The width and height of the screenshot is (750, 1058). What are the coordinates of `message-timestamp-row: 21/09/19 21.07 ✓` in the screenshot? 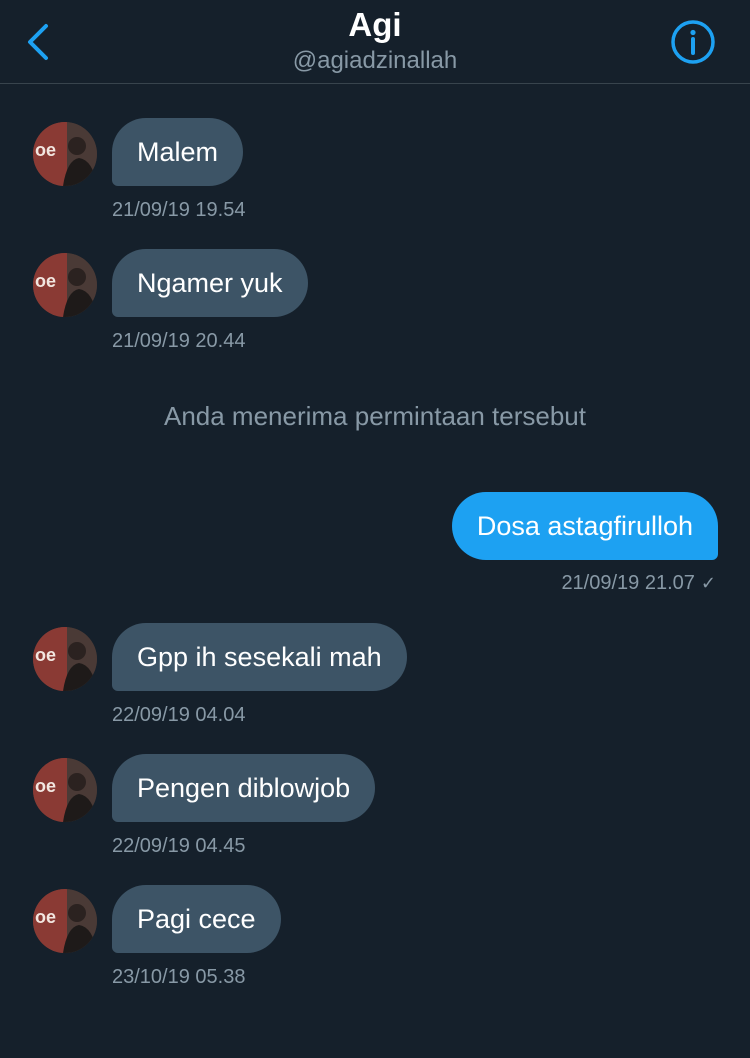 It's located at (638, 583).